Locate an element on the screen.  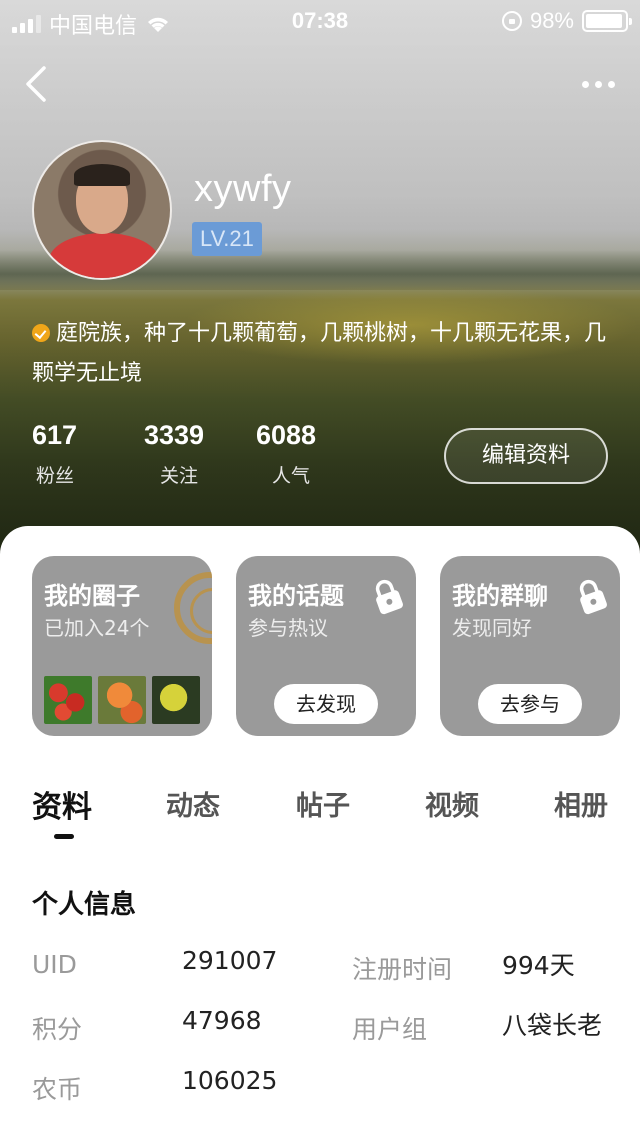
card-subtitle: 发现同好 is located at coordinates (492, 628).